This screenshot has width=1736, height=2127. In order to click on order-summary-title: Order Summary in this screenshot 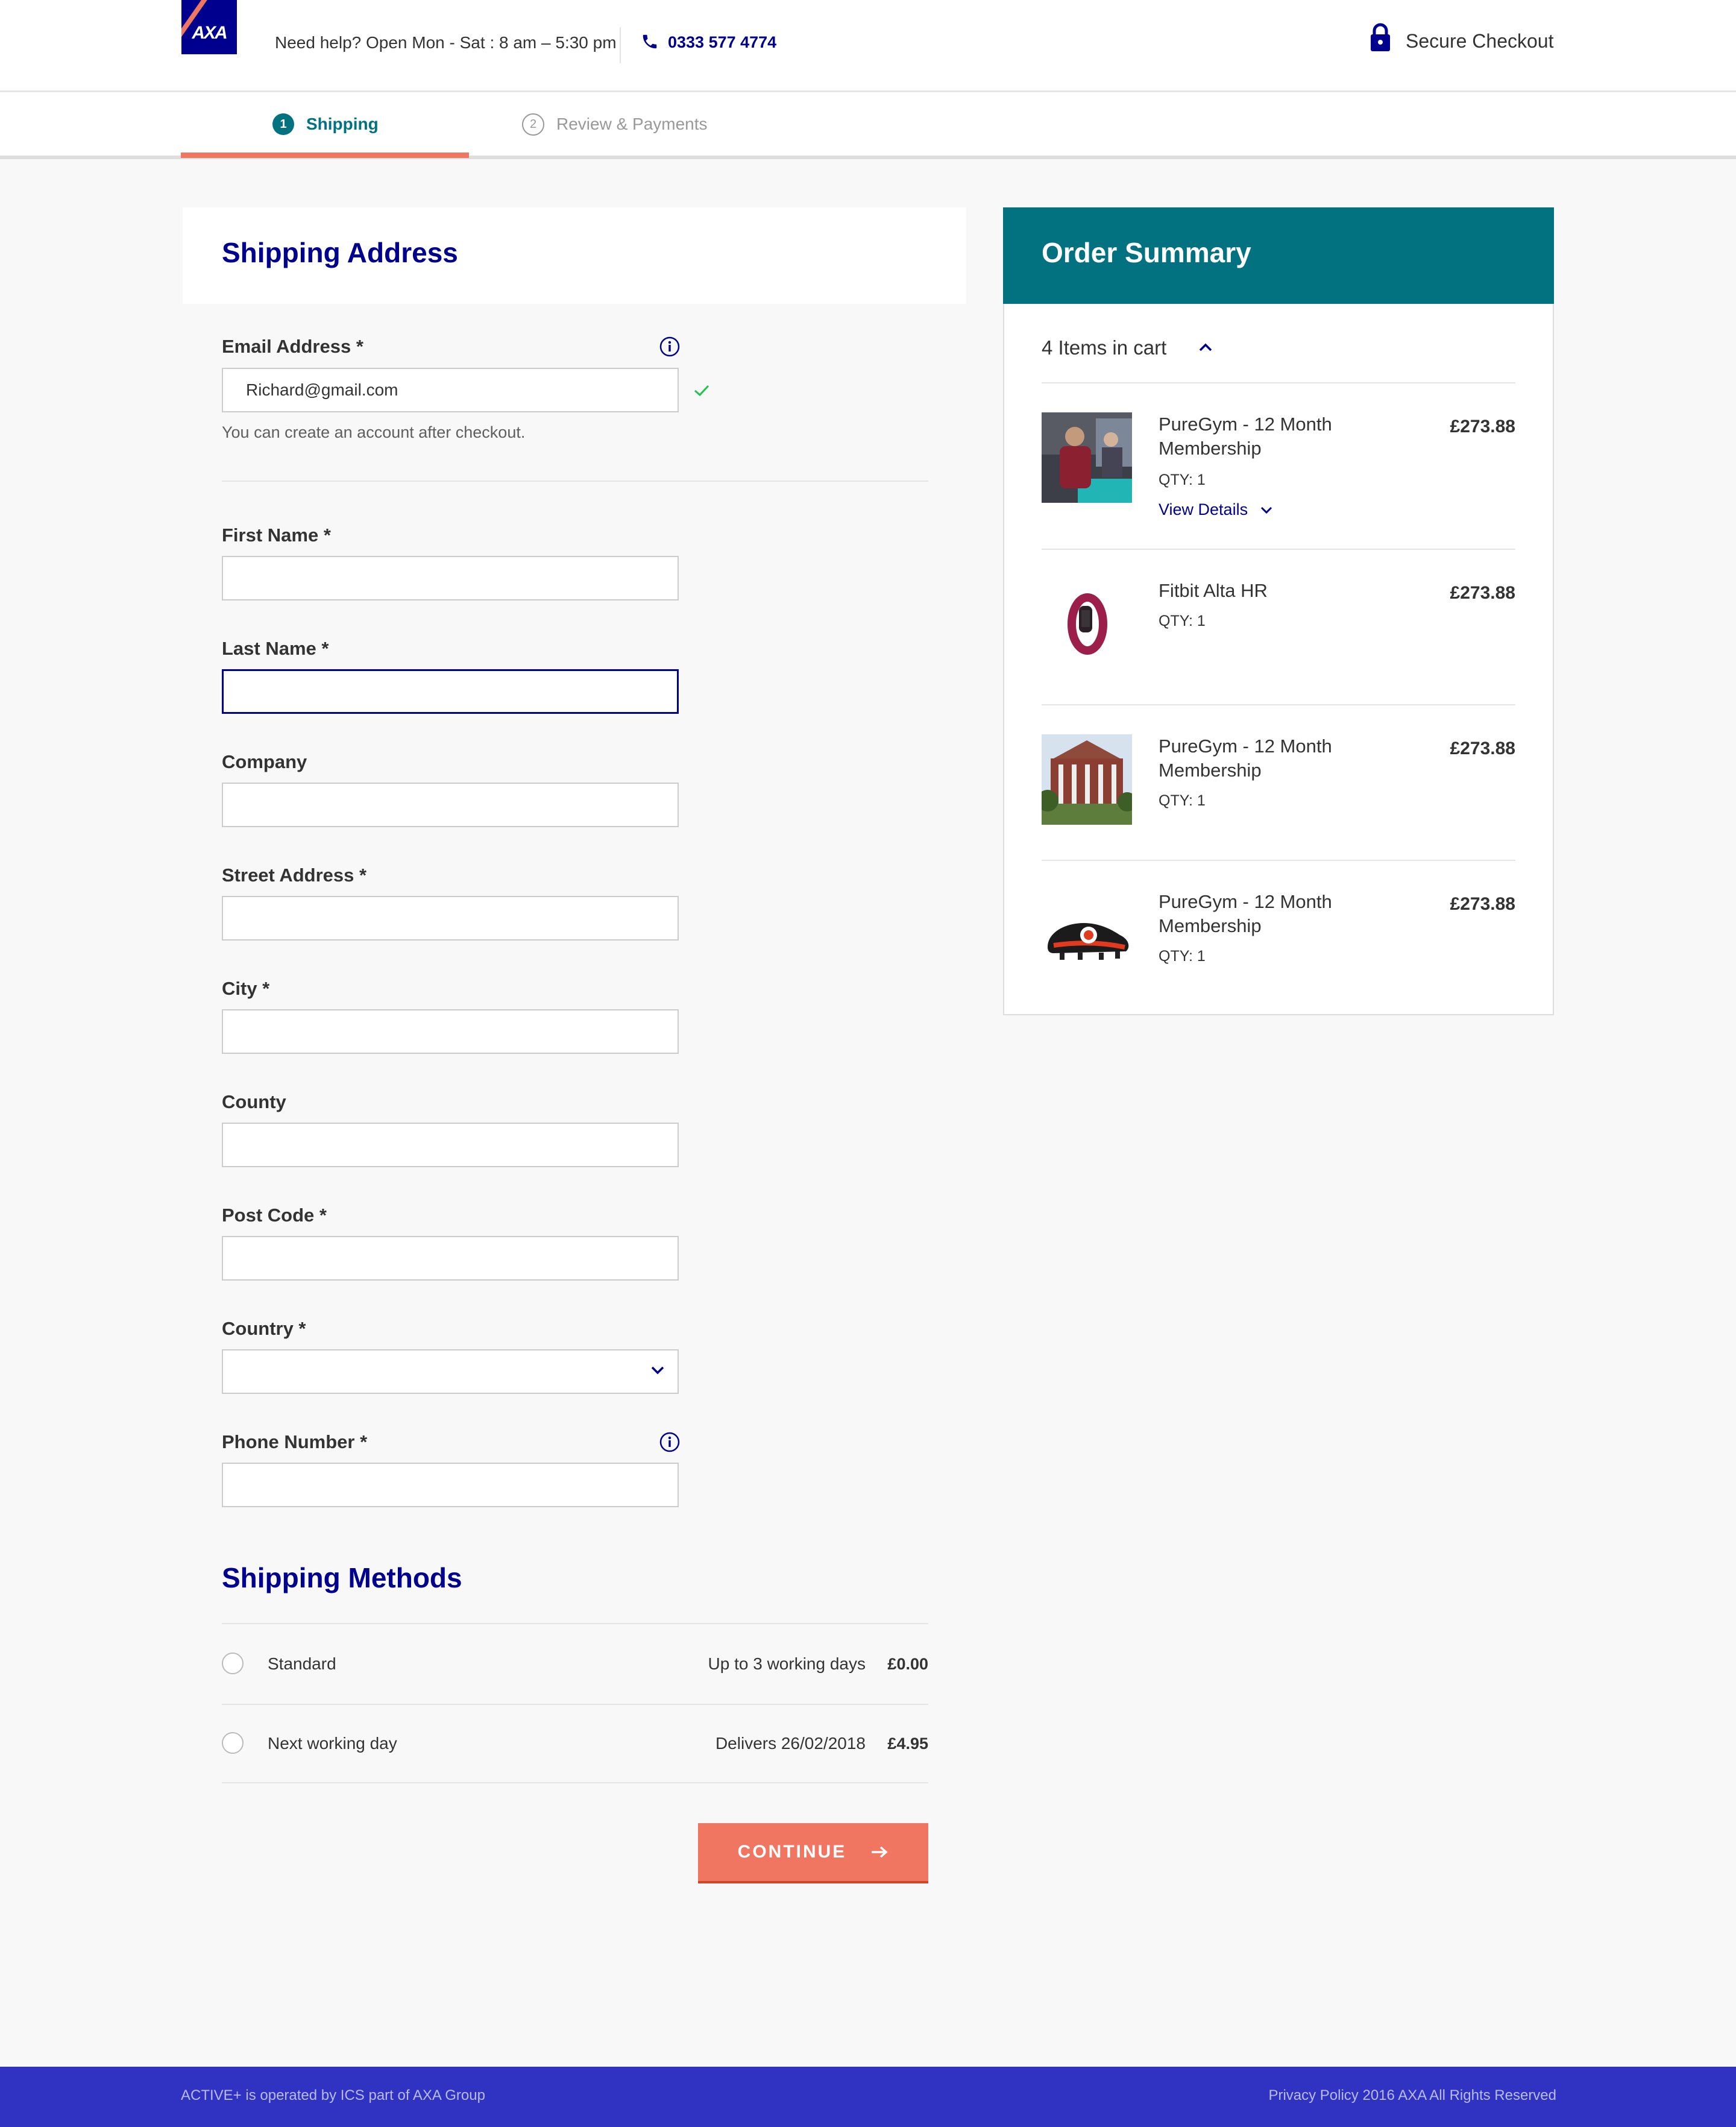, I will do `click(1146, 253)`.